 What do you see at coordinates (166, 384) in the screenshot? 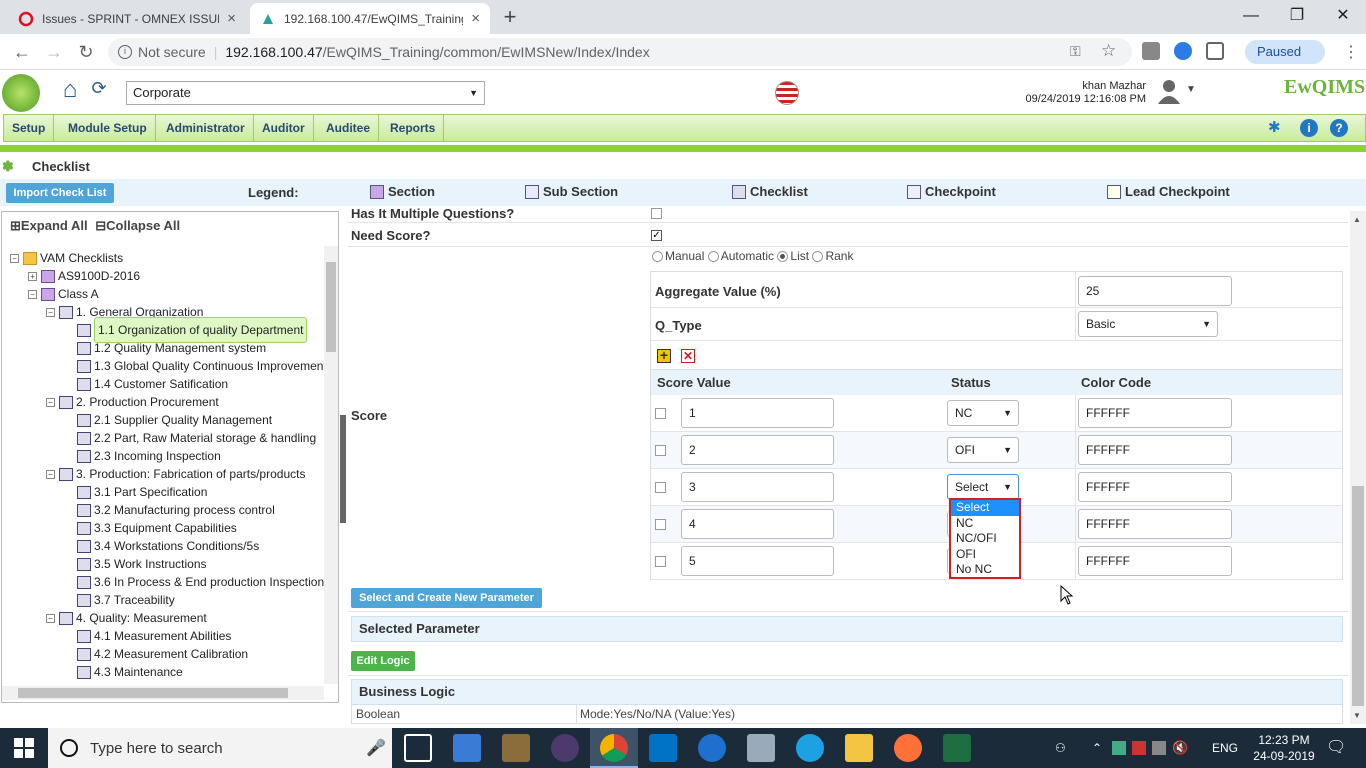
I see `tree-node: 1.4 Customer Satification` at bounding box center [166, 384].